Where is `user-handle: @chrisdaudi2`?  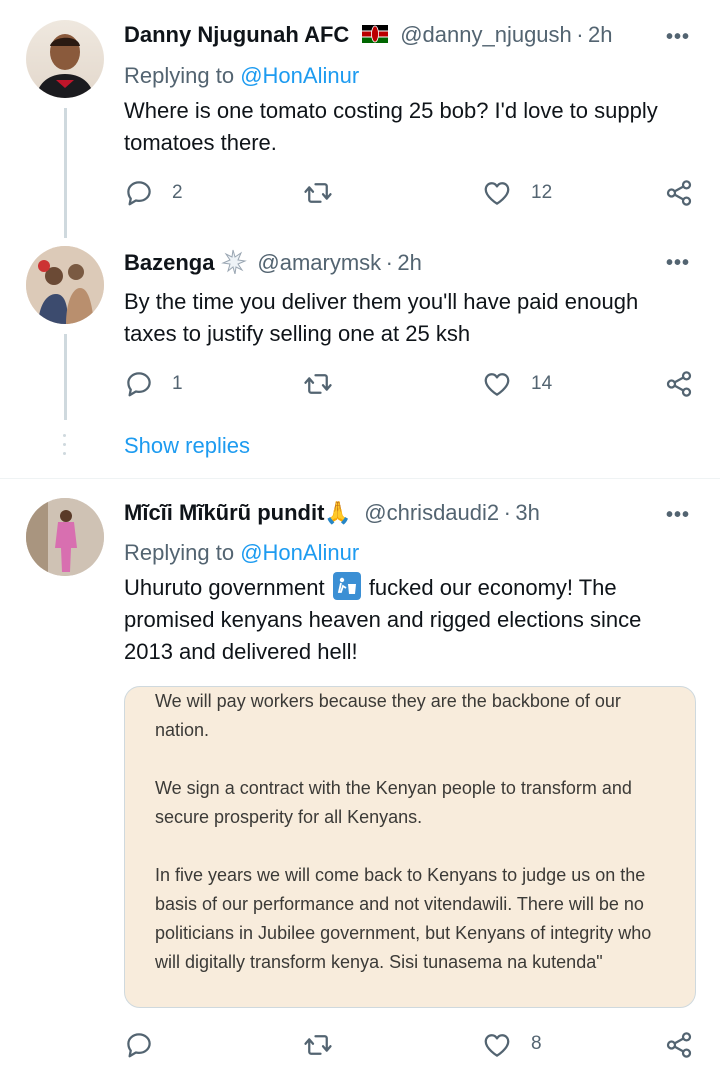 user-handle: @chrisdaudi2 is located at coordinates (431, 512).